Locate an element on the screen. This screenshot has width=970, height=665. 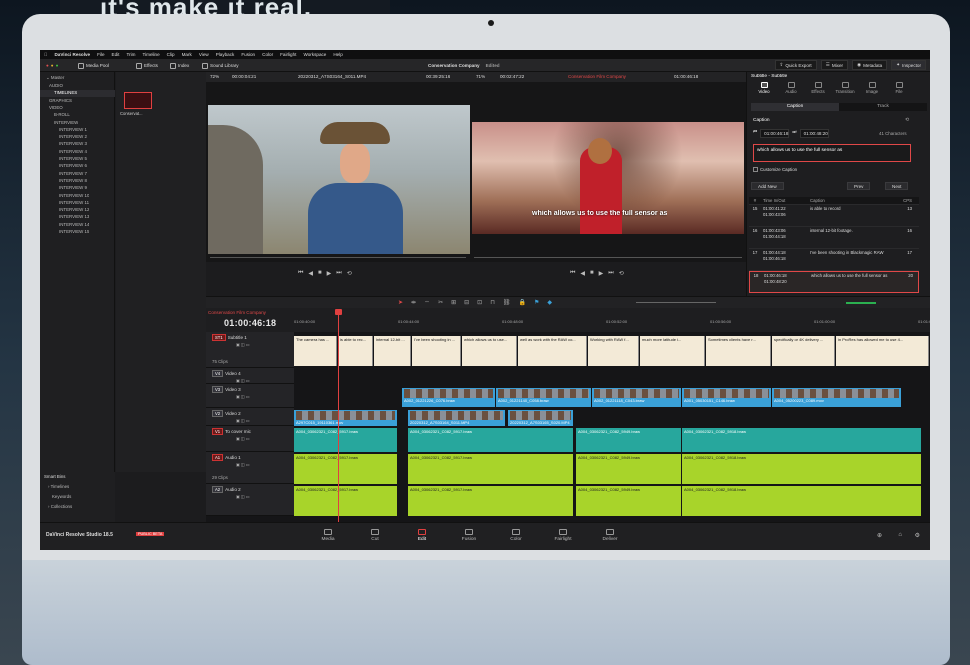
page-tab-fairlight: Fairlight is located at coordinates (563, 535).